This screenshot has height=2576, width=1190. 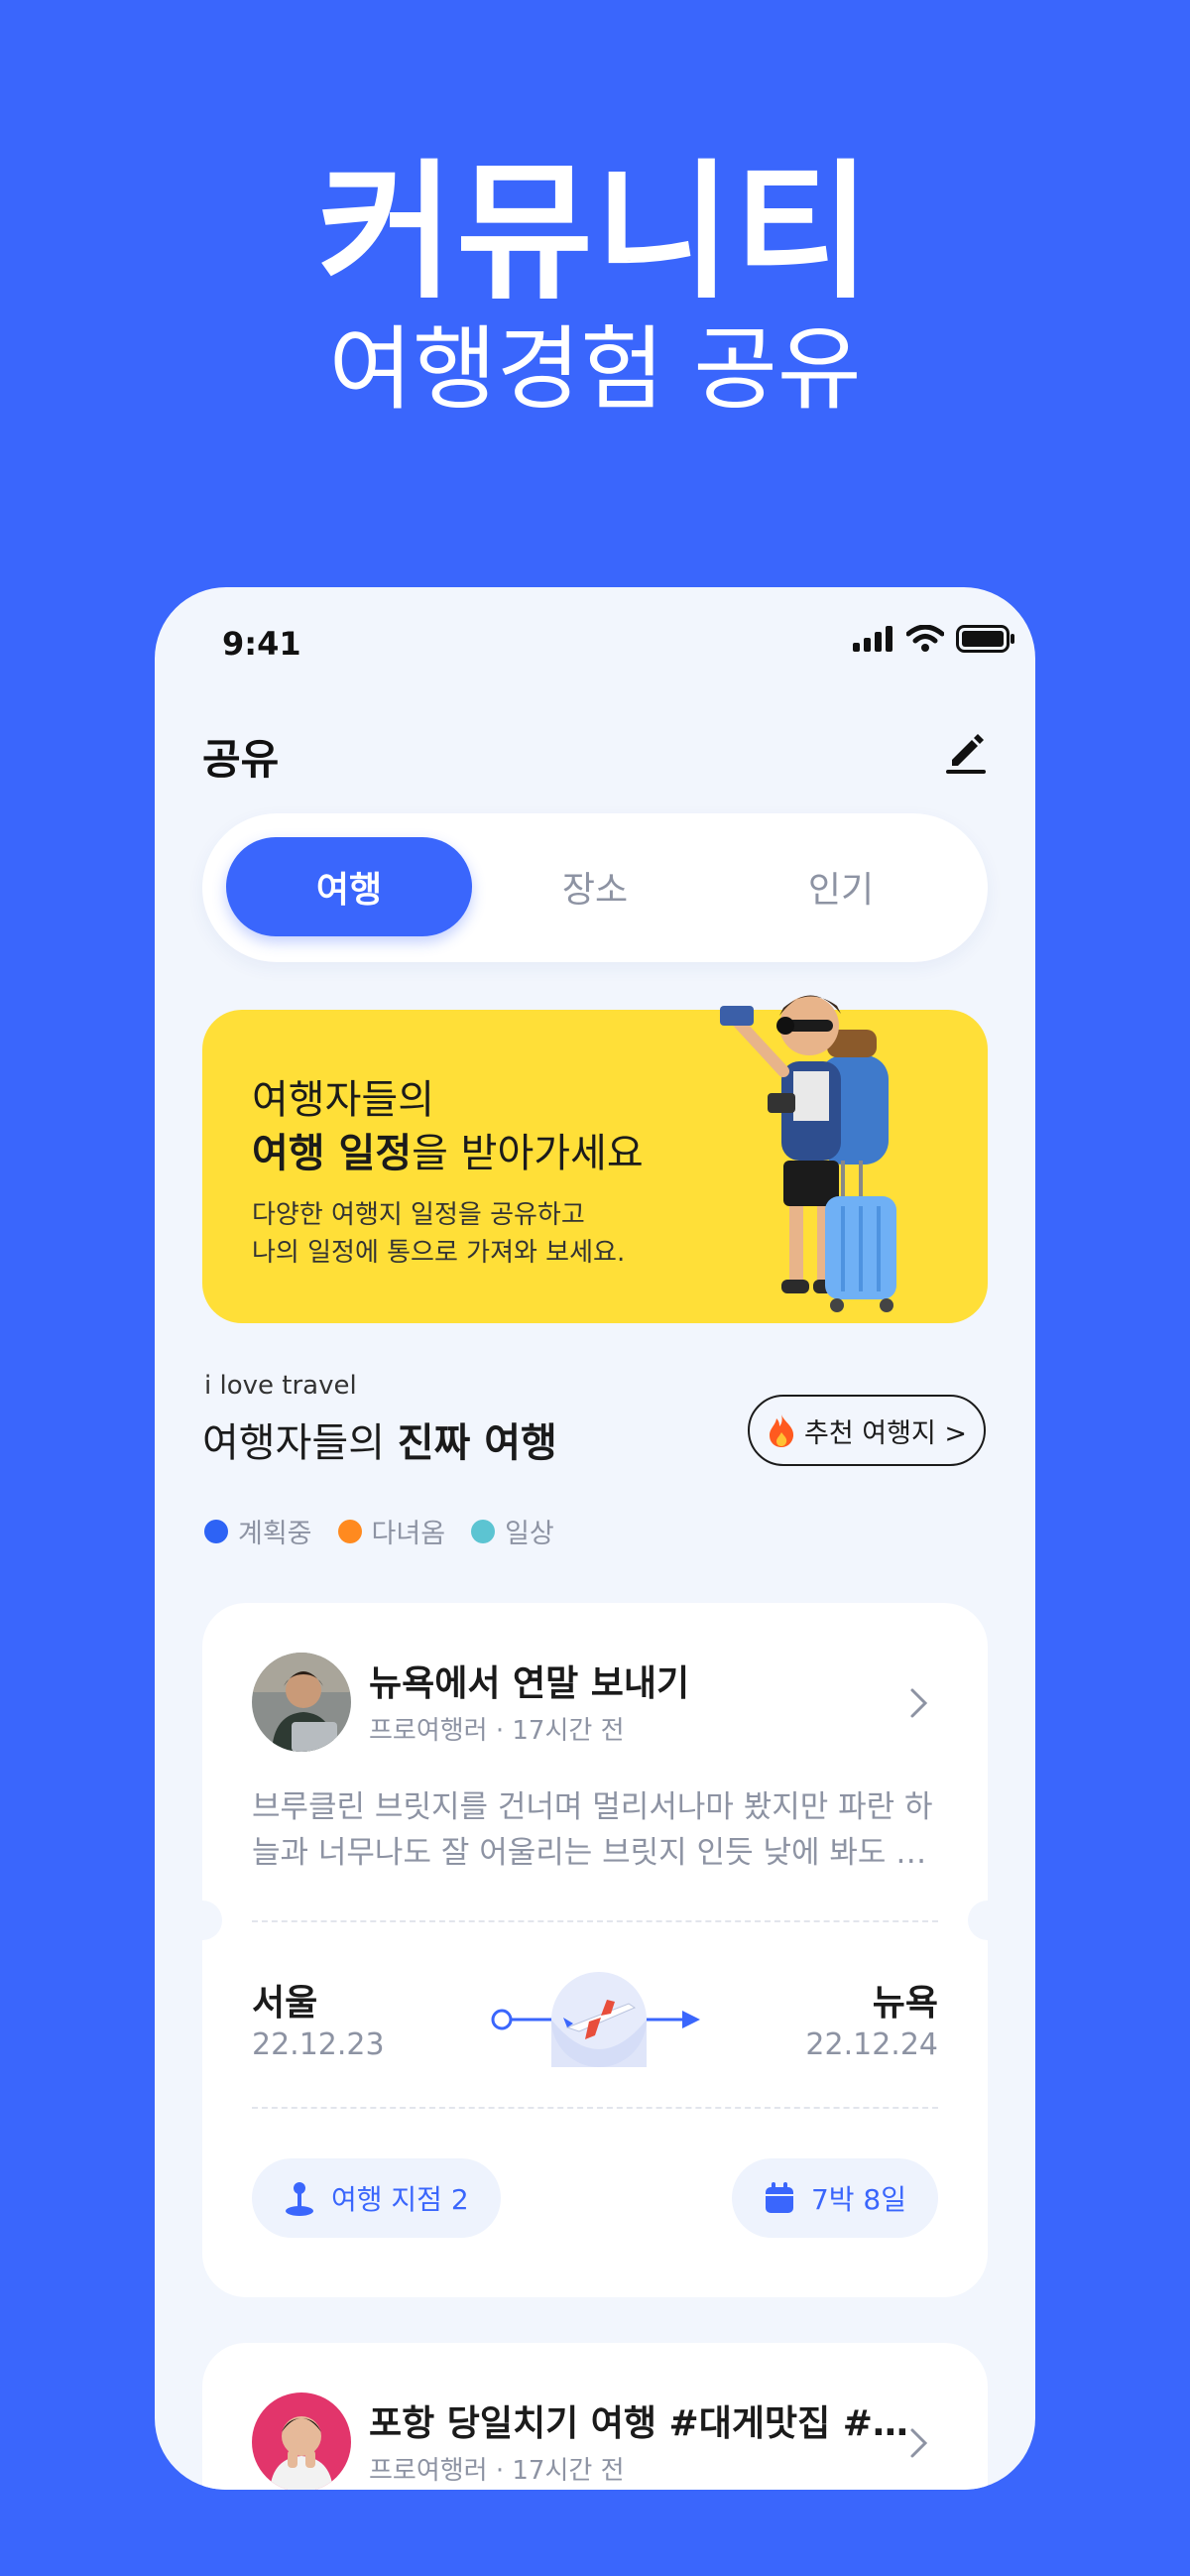 What do you see at coordinates (779, 2197) in the screenshot?
I see `calendar-icon` at bounding box center [779, 2197].